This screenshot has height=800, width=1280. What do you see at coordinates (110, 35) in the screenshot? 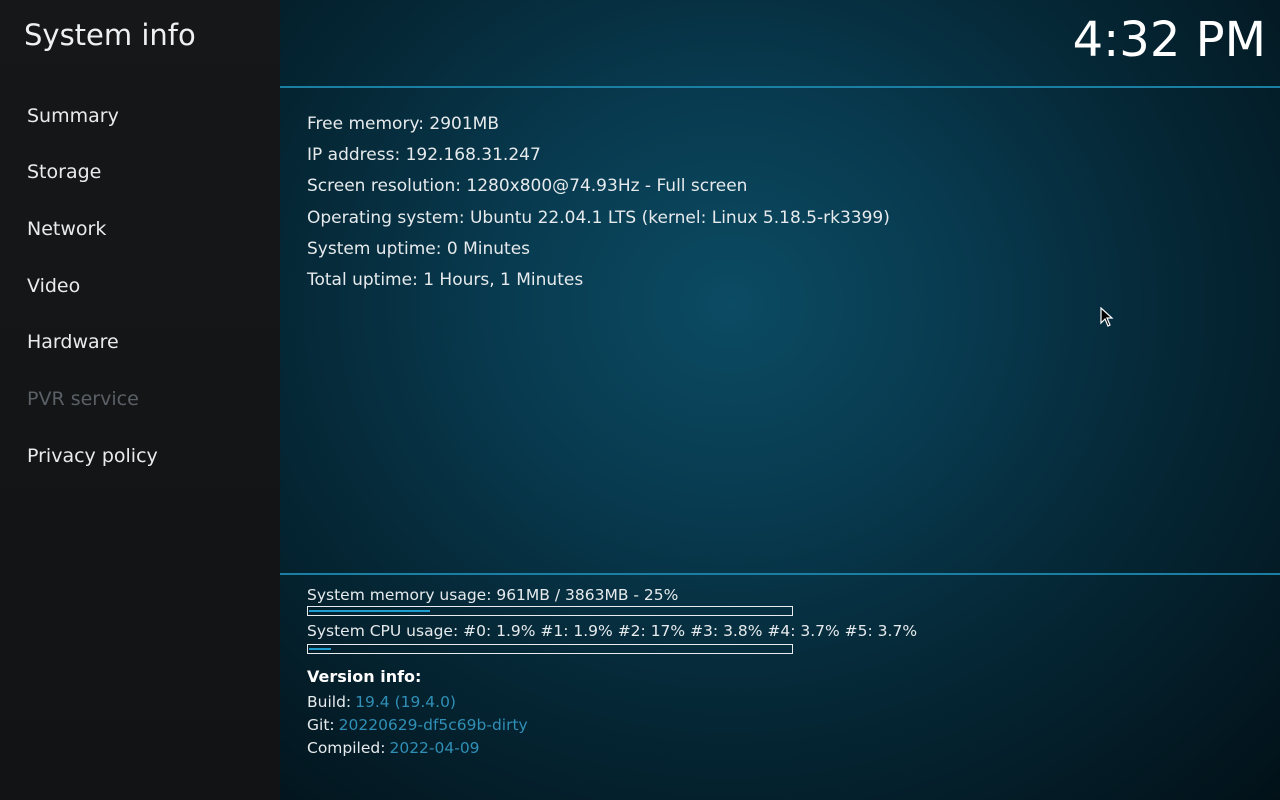
I see `app-title: System info` at bounding box center [110, 35].